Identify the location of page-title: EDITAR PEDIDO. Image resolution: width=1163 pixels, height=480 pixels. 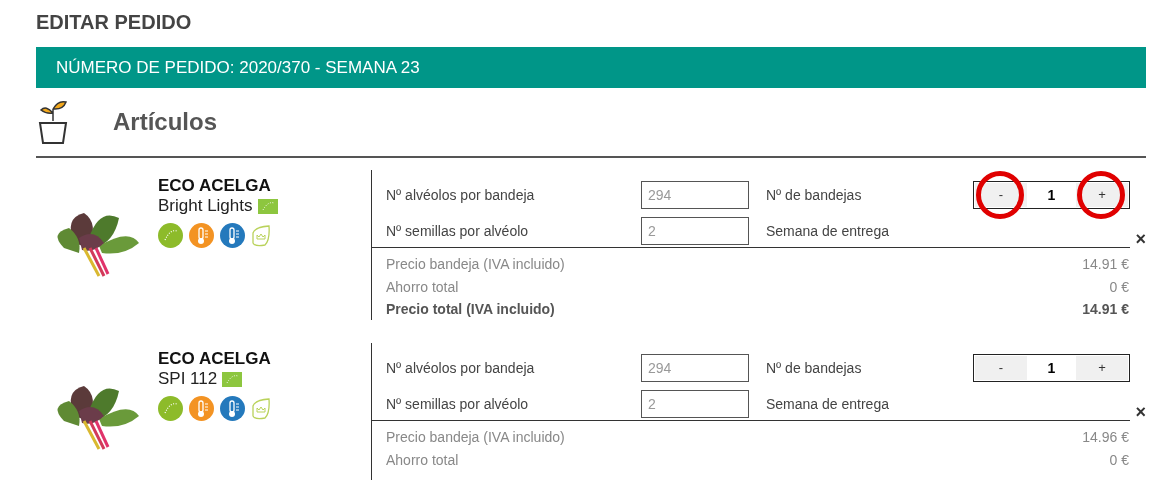
(114, 22).